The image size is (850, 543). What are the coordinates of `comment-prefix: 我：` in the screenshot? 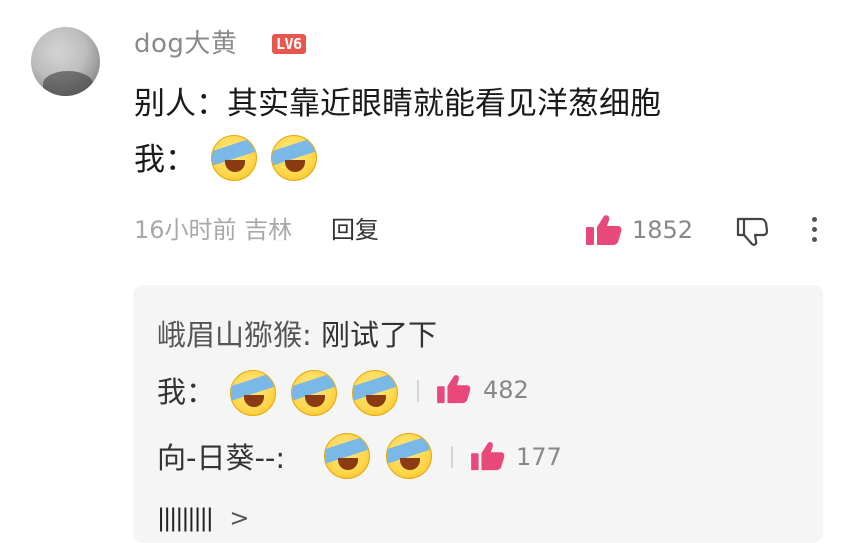 It's located at (165, 160).